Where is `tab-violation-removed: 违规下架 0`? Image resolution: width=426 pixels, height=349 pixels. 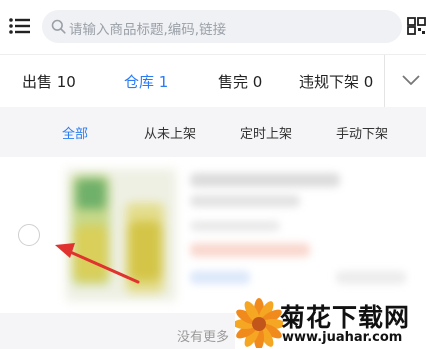 tab-violation-removed: 违规下架 0 is located at coordinates (336, 81).